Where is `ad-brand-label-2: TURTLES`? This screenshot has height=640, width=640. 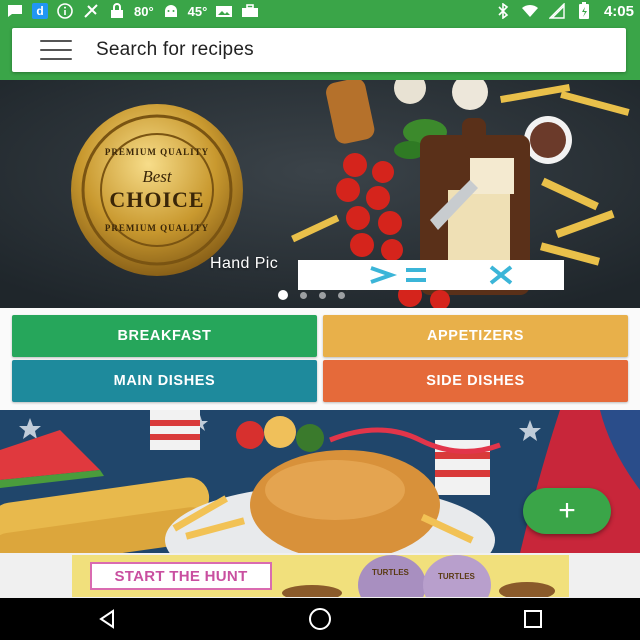 ad-brand-label-2: TURTLES is located at coordinates (456, 576).